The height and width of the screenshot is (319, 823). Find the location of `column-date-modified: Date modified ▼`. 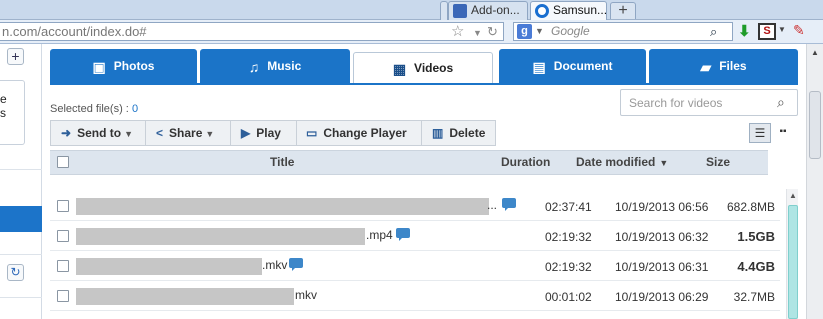

column-date-modified: Date modified ▼ is located at coordinates (622, 162).